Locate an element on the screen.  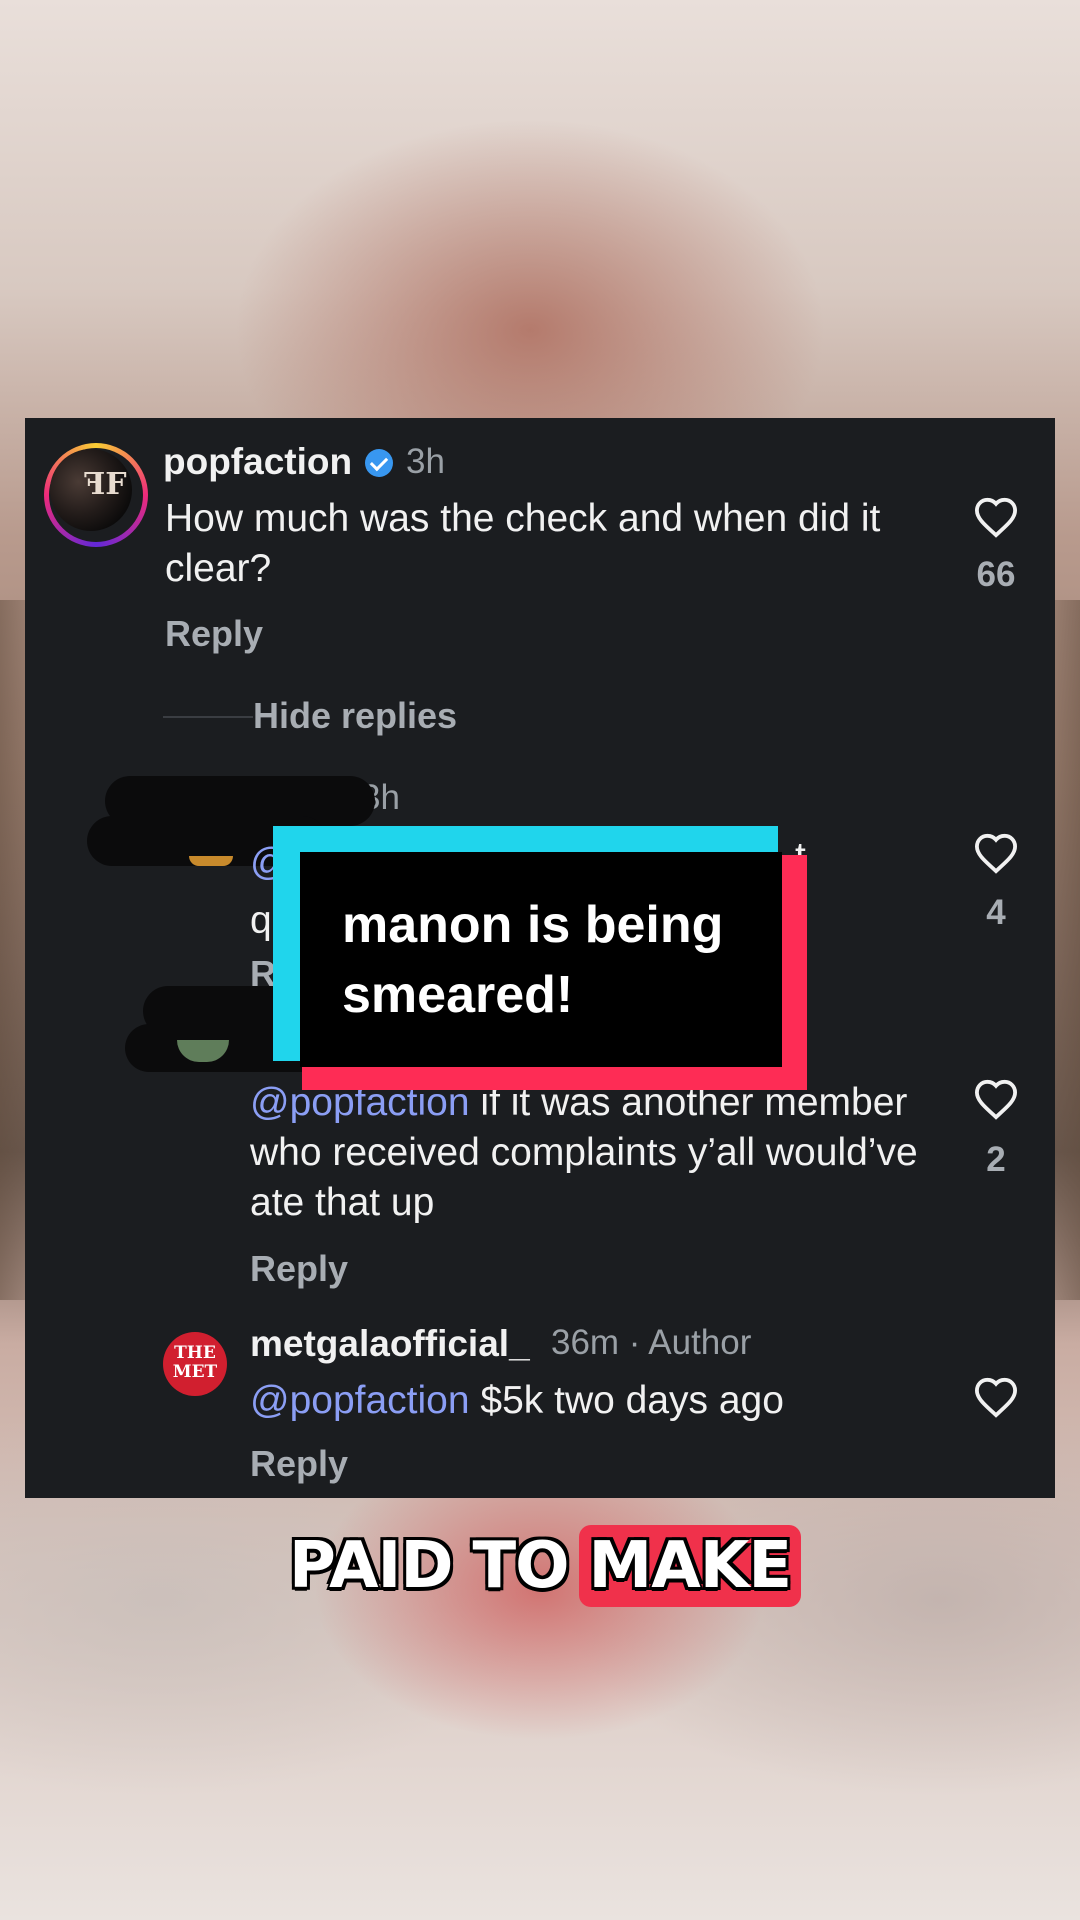
popfaction-avatar: ꟻF is located at coordinates (96, 495).